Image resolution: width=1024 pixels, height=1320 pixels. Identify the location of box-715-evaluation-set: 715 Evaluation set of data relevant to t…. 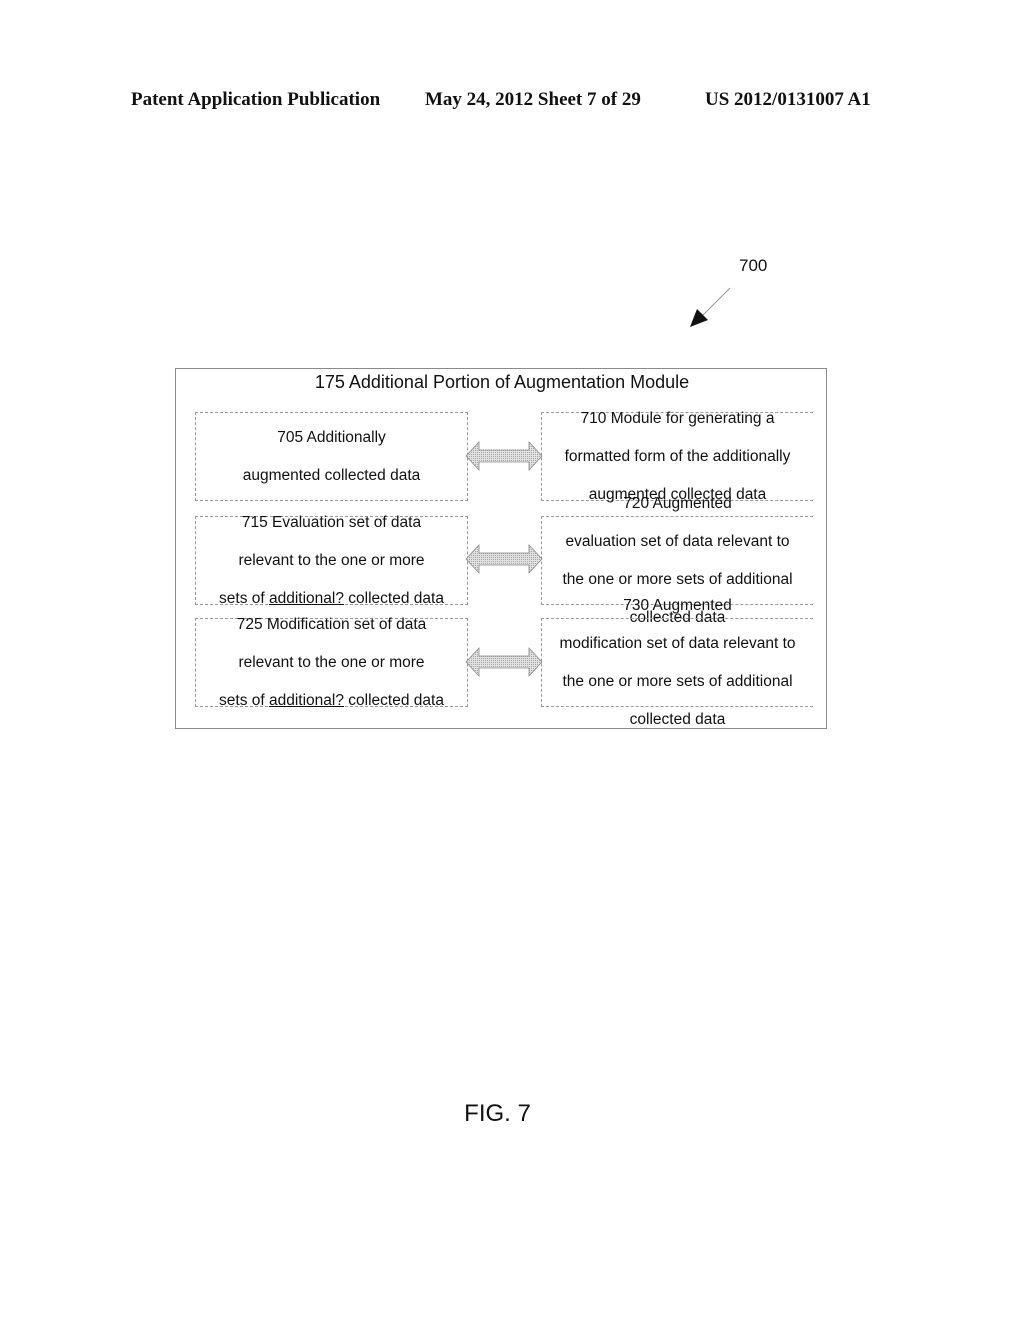
(331, 560).